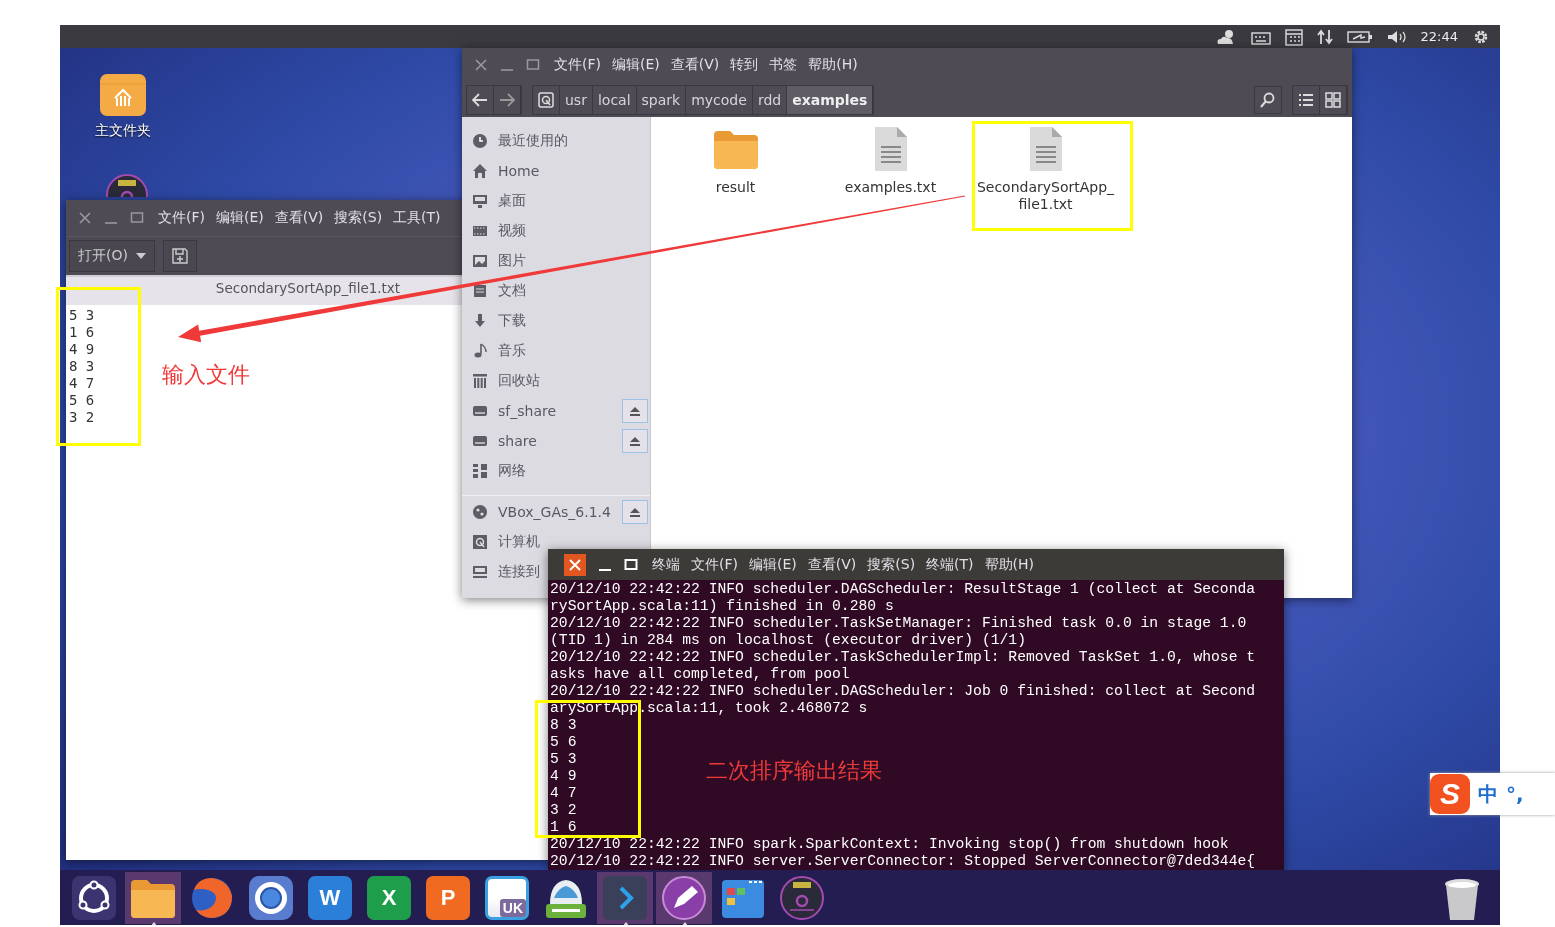 This screenshot has width=1555, height=927. I want to click on dock-item: UK, so click(507, 897).